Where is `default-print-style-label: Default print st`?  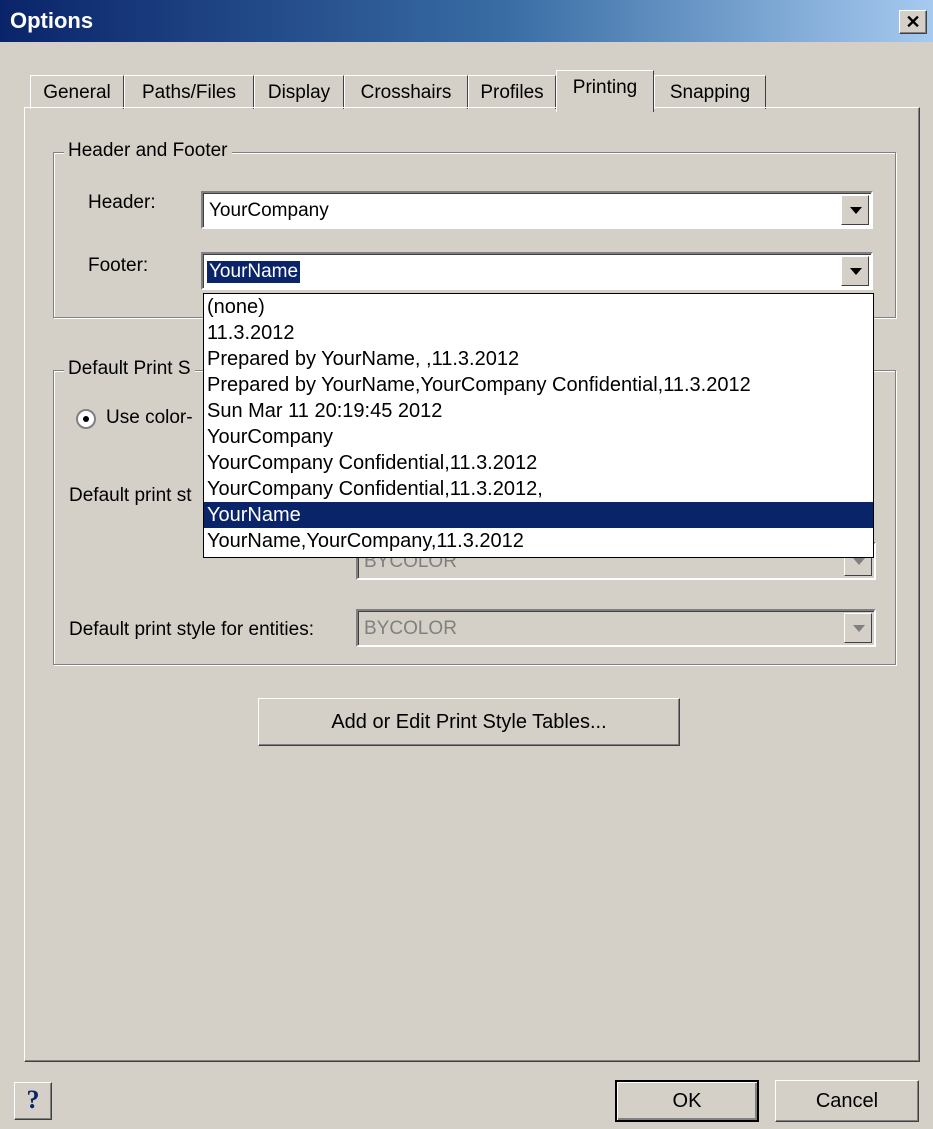
default-print-style-label: Default print st is located at coordinates (130, 495).